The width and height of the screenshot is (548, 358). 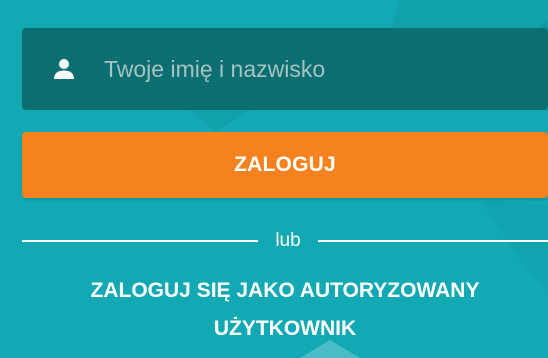 What do you see at coordinates (433, 241) in the screenshot?
I see `divider-line-right` at bounding box center [433, 241].